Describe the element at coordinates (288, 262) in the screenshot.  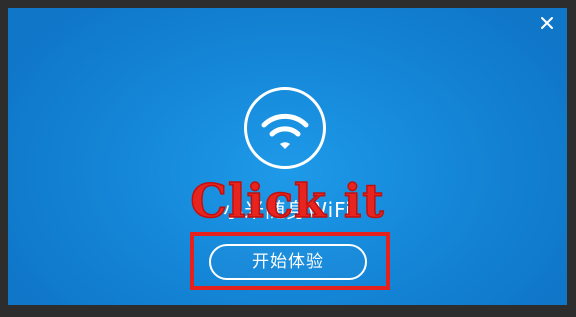
I see `start-experience-button: 开始体验` at that location.